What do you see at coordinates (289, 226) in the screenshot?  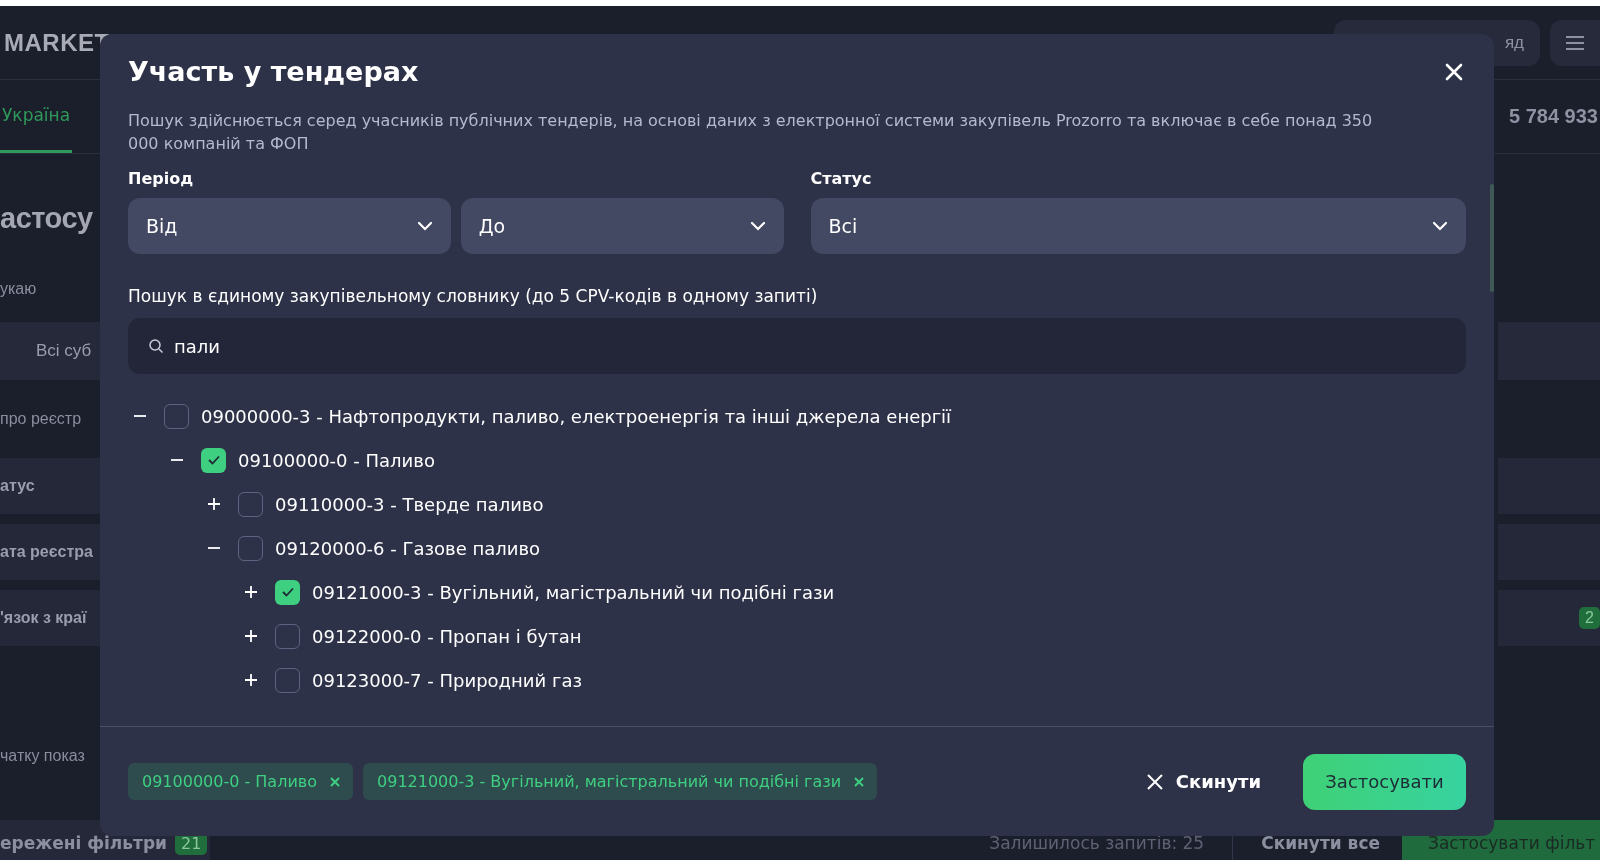 I see `from-select: Від` at bounding box center [289, 226].